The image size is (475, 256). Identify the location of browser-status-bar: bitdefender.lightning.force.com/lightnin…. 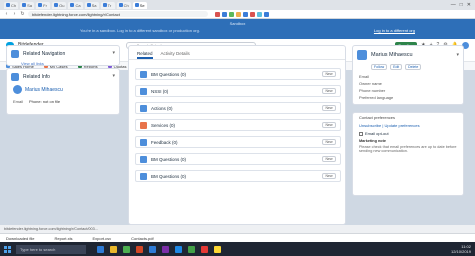
(237, 229).